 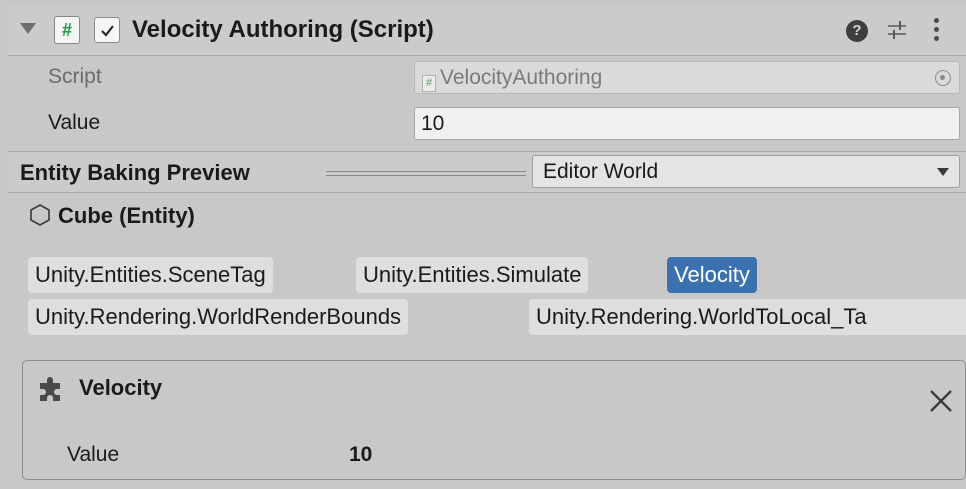 I want to click on script-field-row: Script # VelocityAuthoring, so click(x=487, y=77).